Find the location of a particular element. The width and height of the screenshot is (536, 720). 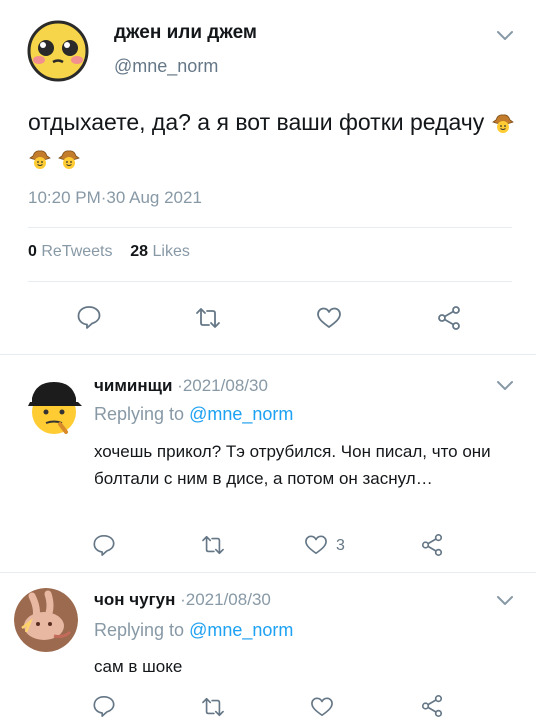

reply-author: чиминщи ·2021/08/30 is located at coordinates (181, 386).